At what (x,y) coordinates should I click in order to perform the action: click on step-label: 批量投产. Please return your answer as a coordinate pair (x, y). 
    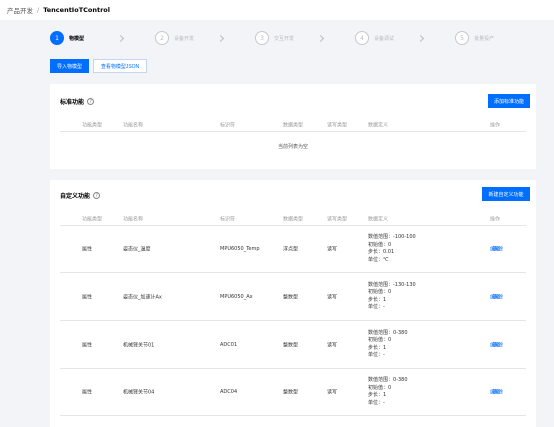
    Looking at the image, I should click on (484, 38).